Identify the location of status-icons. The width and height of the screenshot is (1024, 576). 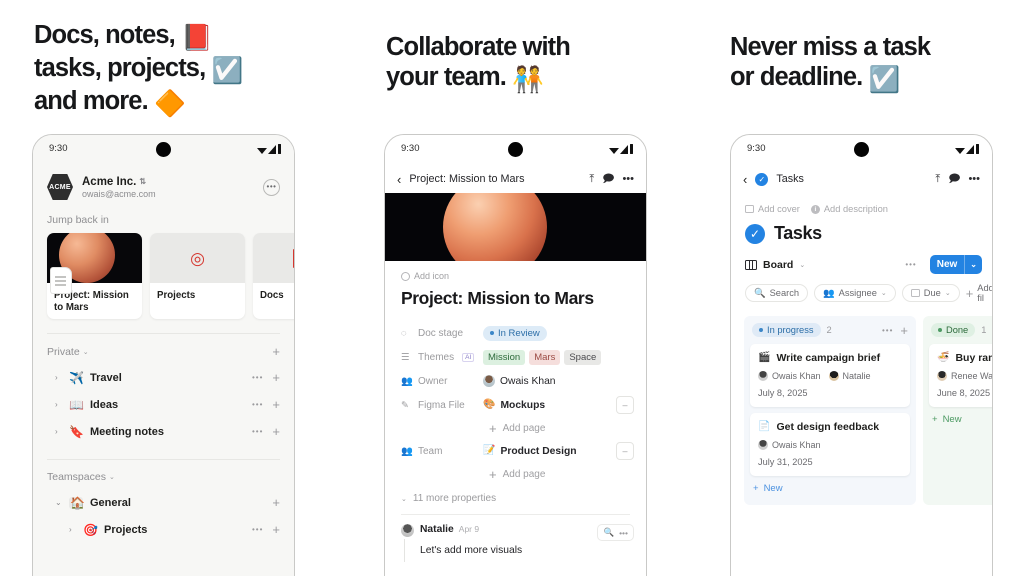
(268, 149).